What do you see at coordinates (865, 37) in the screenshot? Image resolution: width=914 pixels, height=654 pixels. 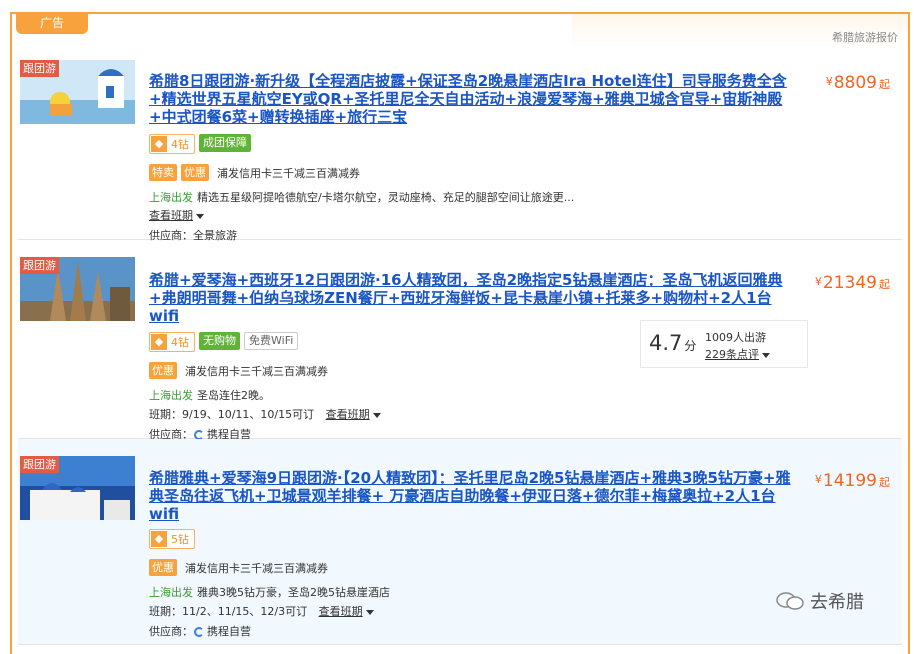 I see `header-note: 希腊旅游报价` at bounding box center [865, 37].